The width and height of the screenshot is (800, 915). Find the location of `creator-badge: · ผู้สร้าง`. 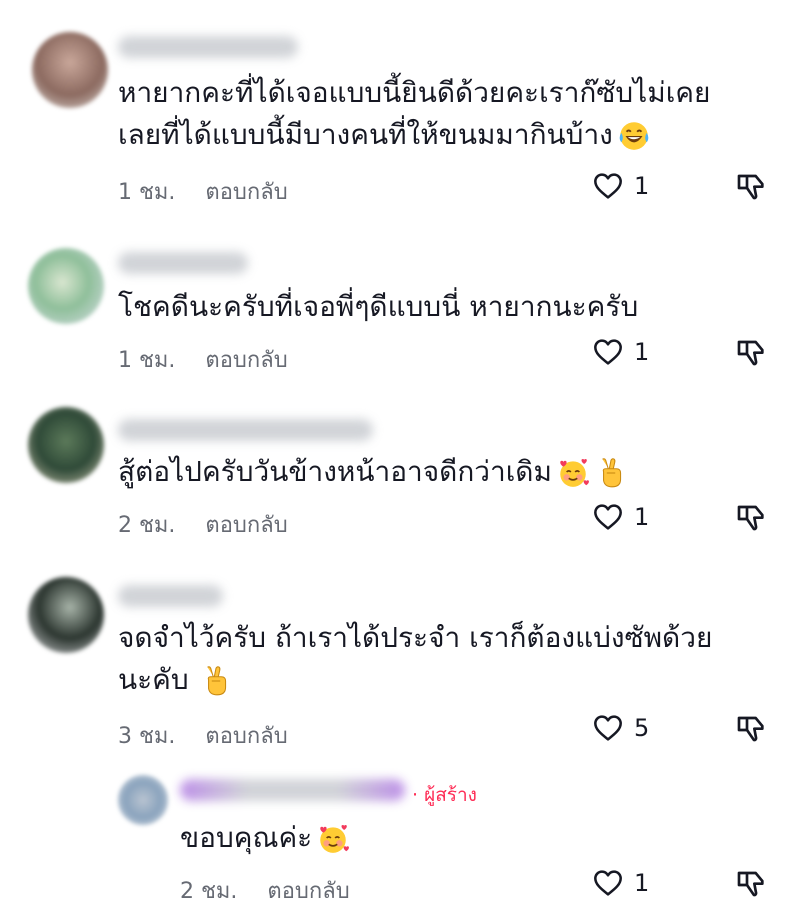

creator-badge: · ผู้สร้าง is located at coordinates (444, 795).